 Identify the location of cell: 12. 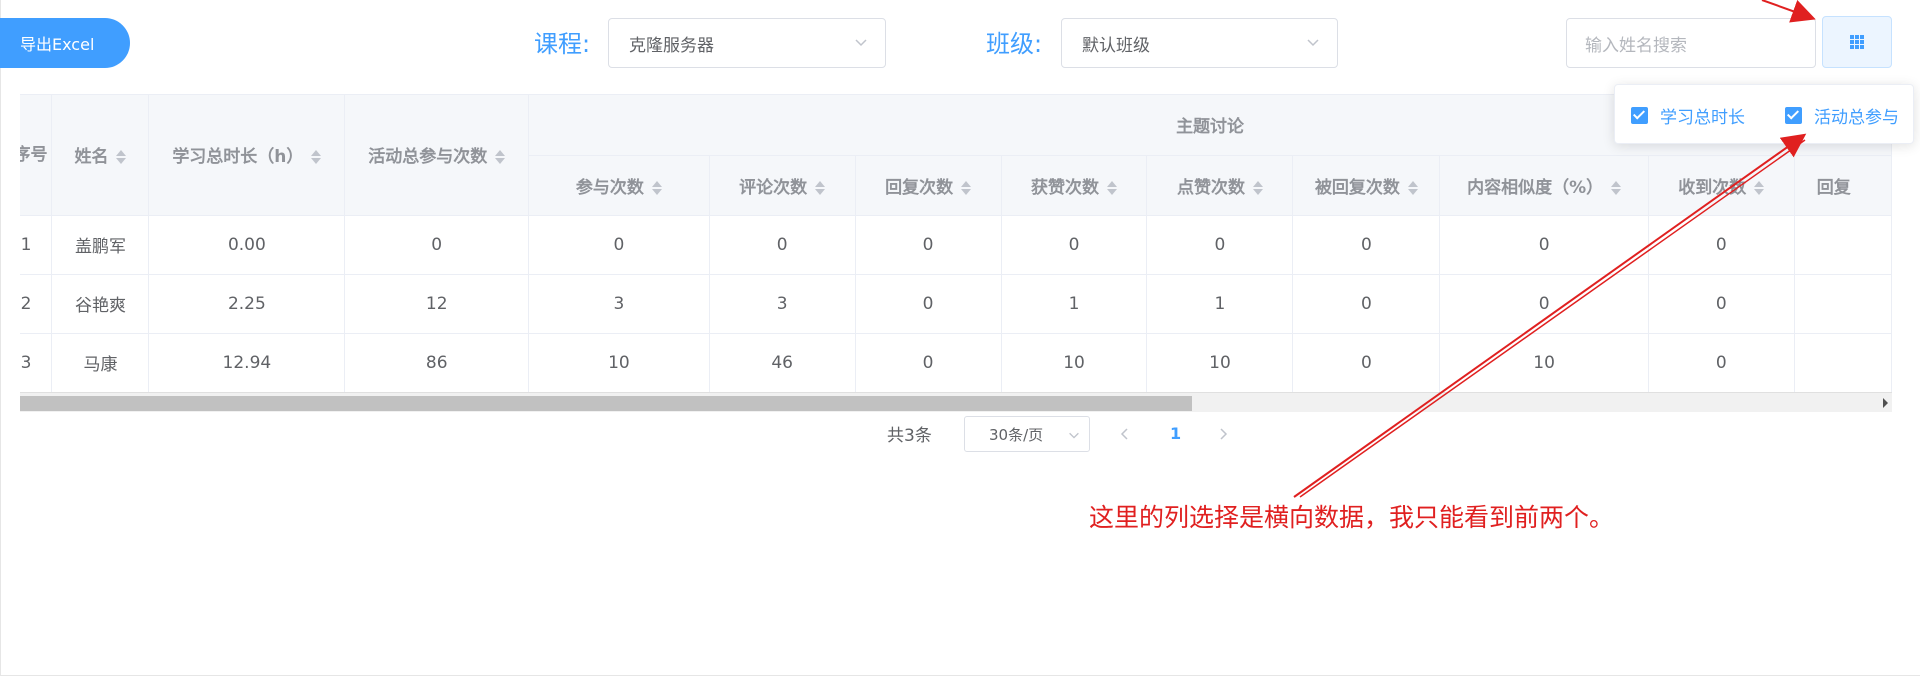
(437, 304).